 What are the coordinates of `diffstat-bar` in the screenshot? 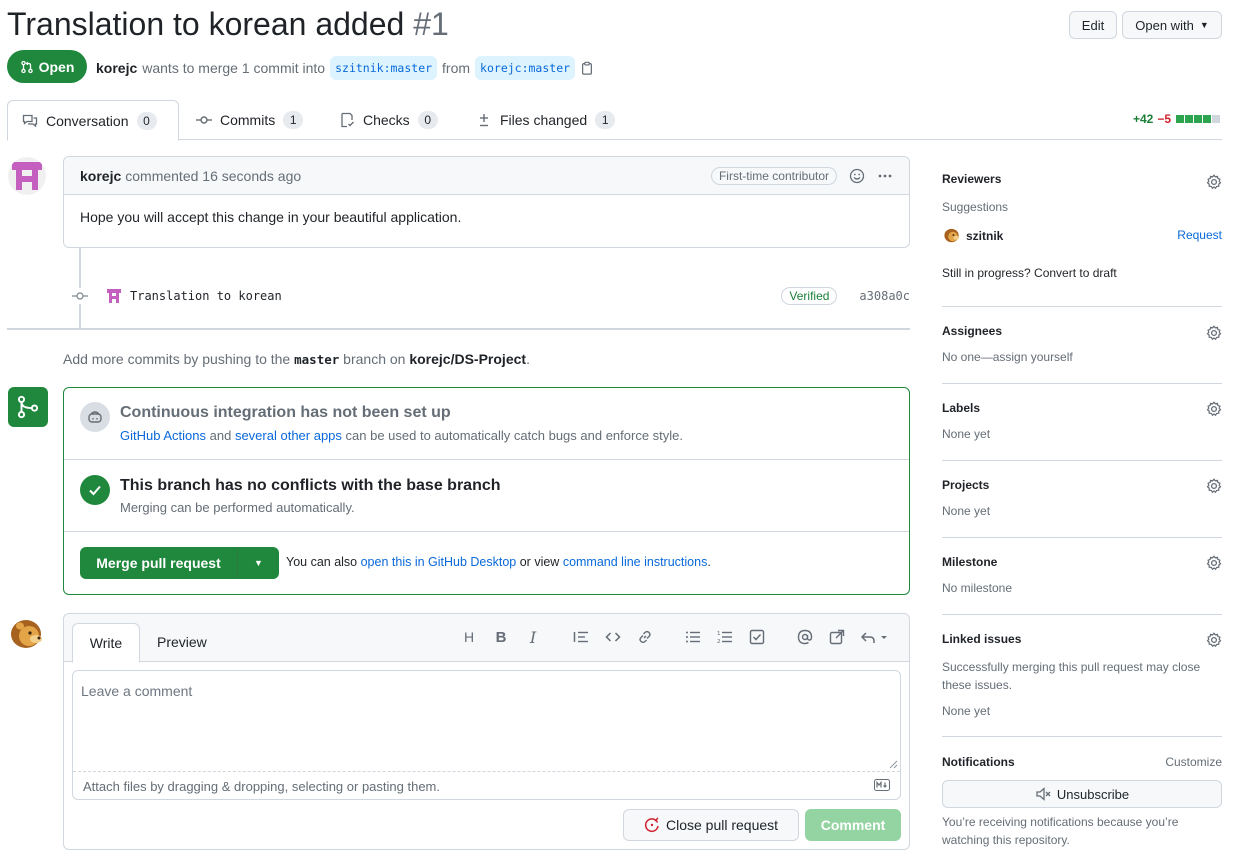 It's located at (1197, 119).